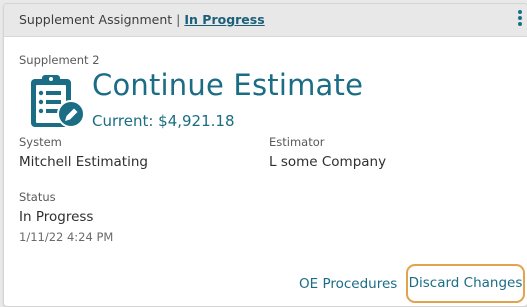  Describe the element at coordinates (328, 162) in the screenshot. I see `estimator-value: L some Company` at that location.